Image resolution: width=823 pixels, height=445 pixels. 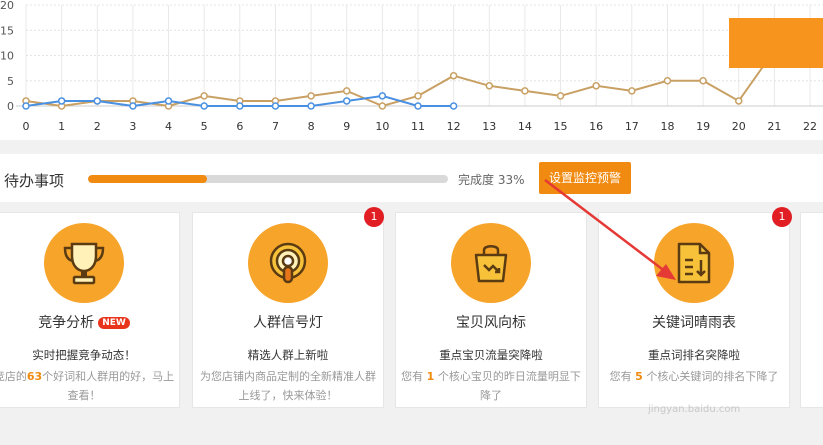 What do you see at coordinates (561, 126) in the screenshot?
I see `x-tick-label: 15` at bounding box center [561, 126].